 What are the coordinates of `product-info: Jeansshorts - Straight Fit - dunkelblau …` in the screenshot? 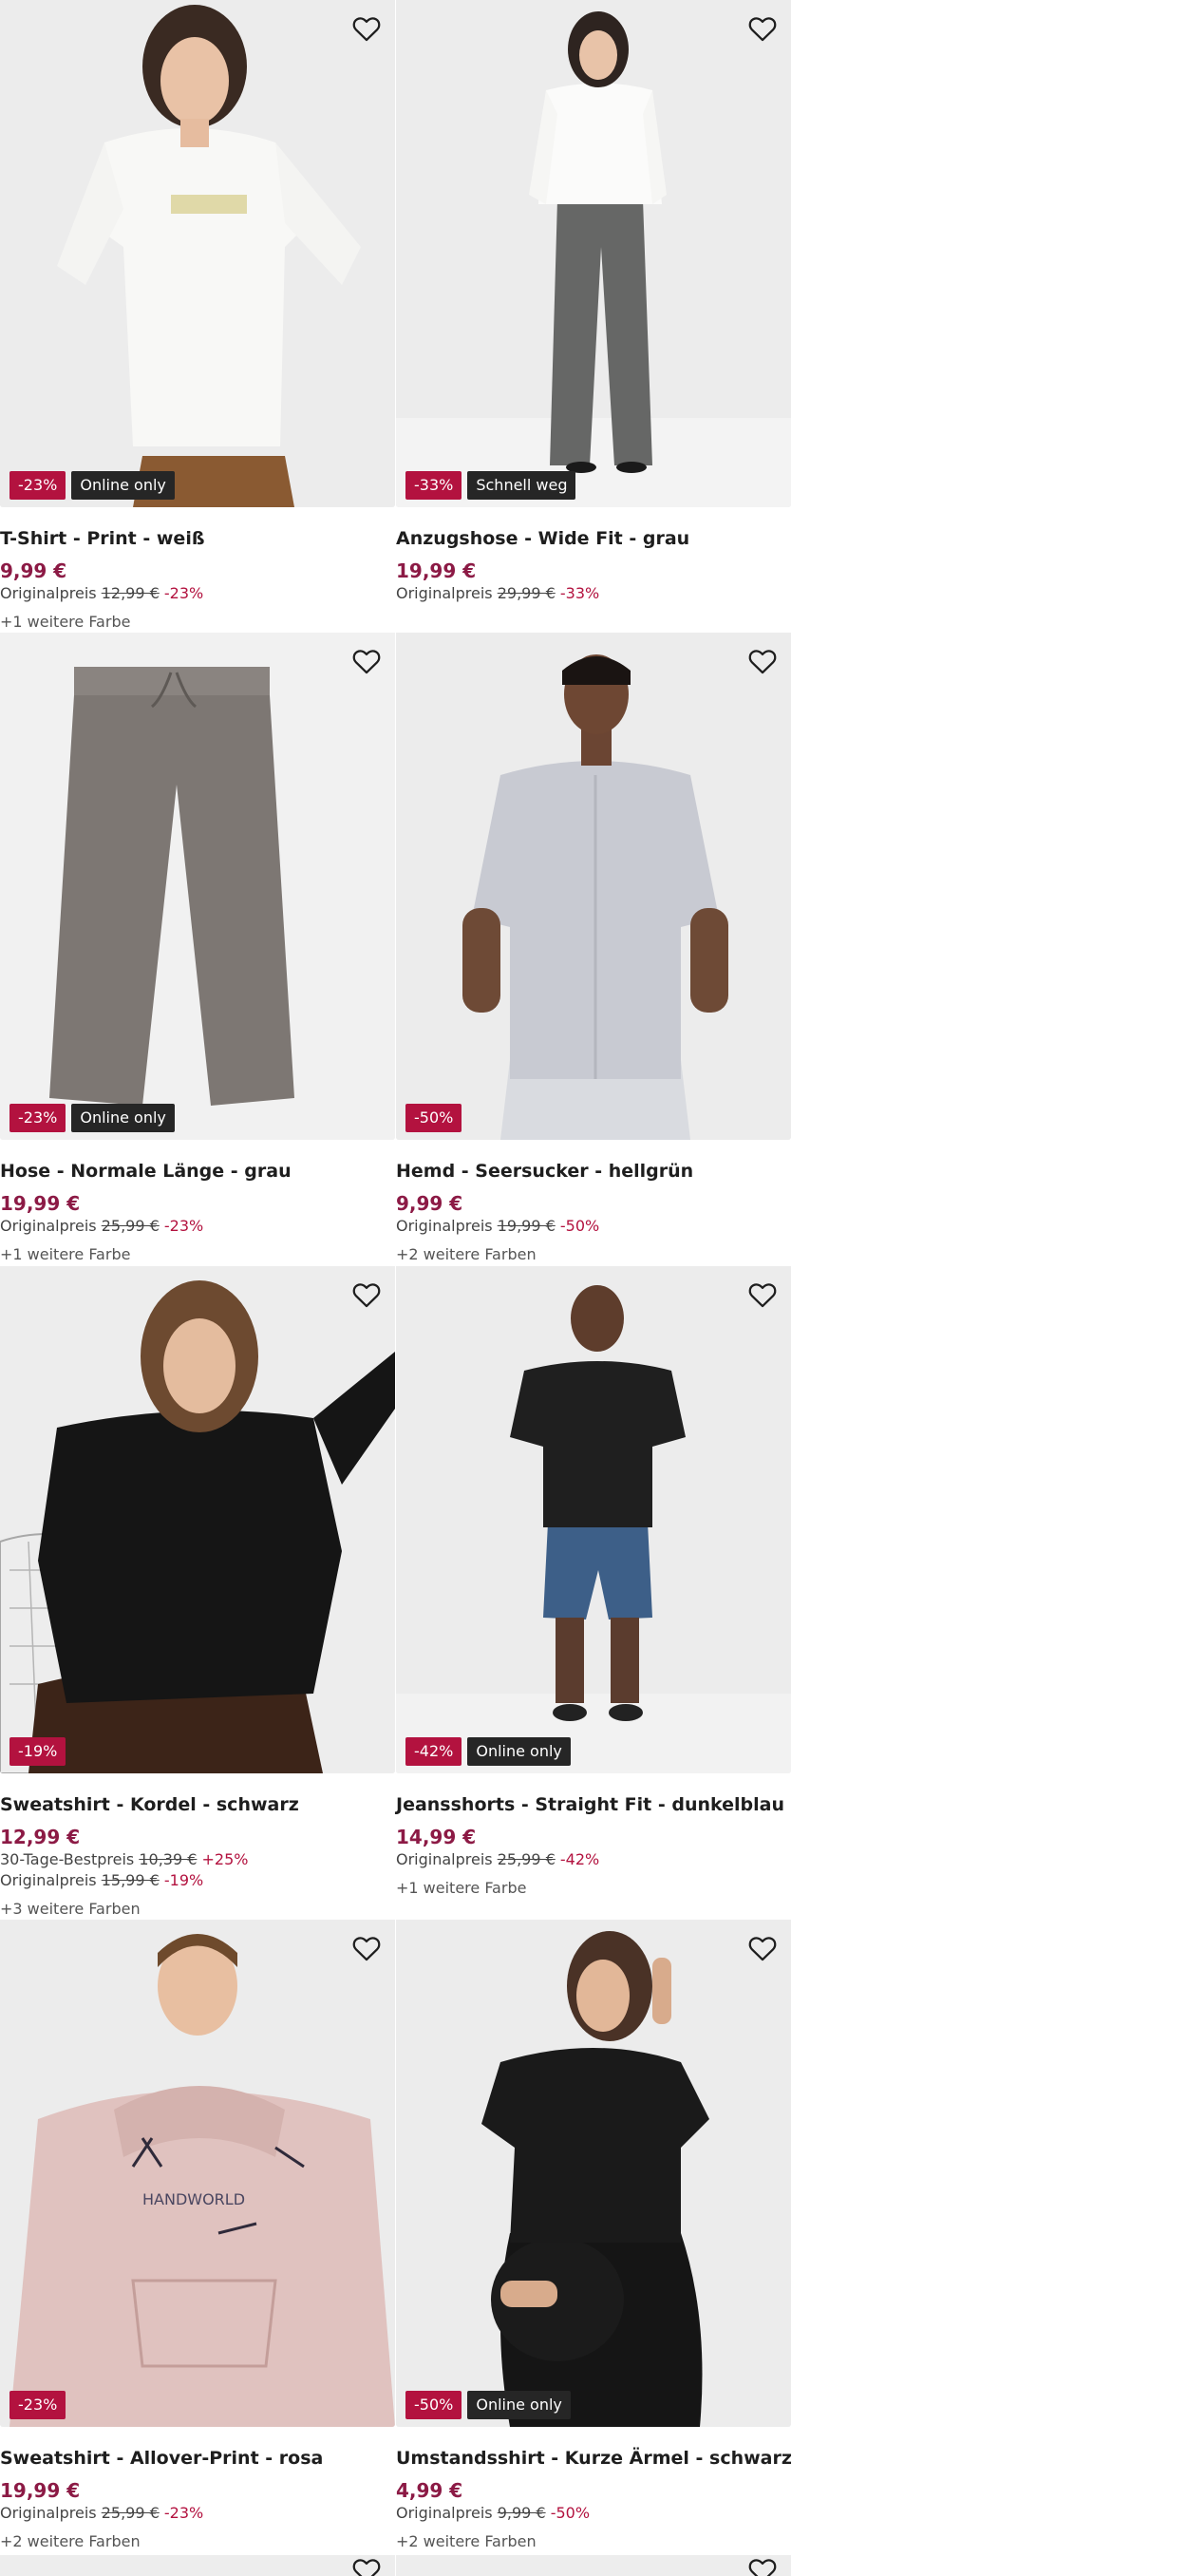 It's located at (593, 1836).